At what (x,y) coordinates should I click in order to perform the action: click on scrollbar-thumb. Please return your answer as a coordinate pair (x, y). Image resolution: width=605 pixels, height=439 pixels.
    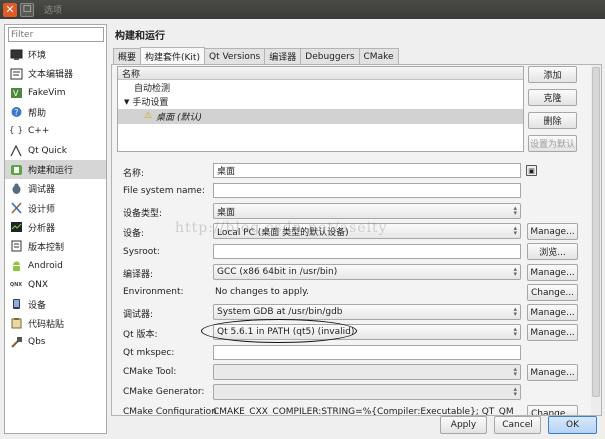
    Looking at the image, I should click on (596, 232).